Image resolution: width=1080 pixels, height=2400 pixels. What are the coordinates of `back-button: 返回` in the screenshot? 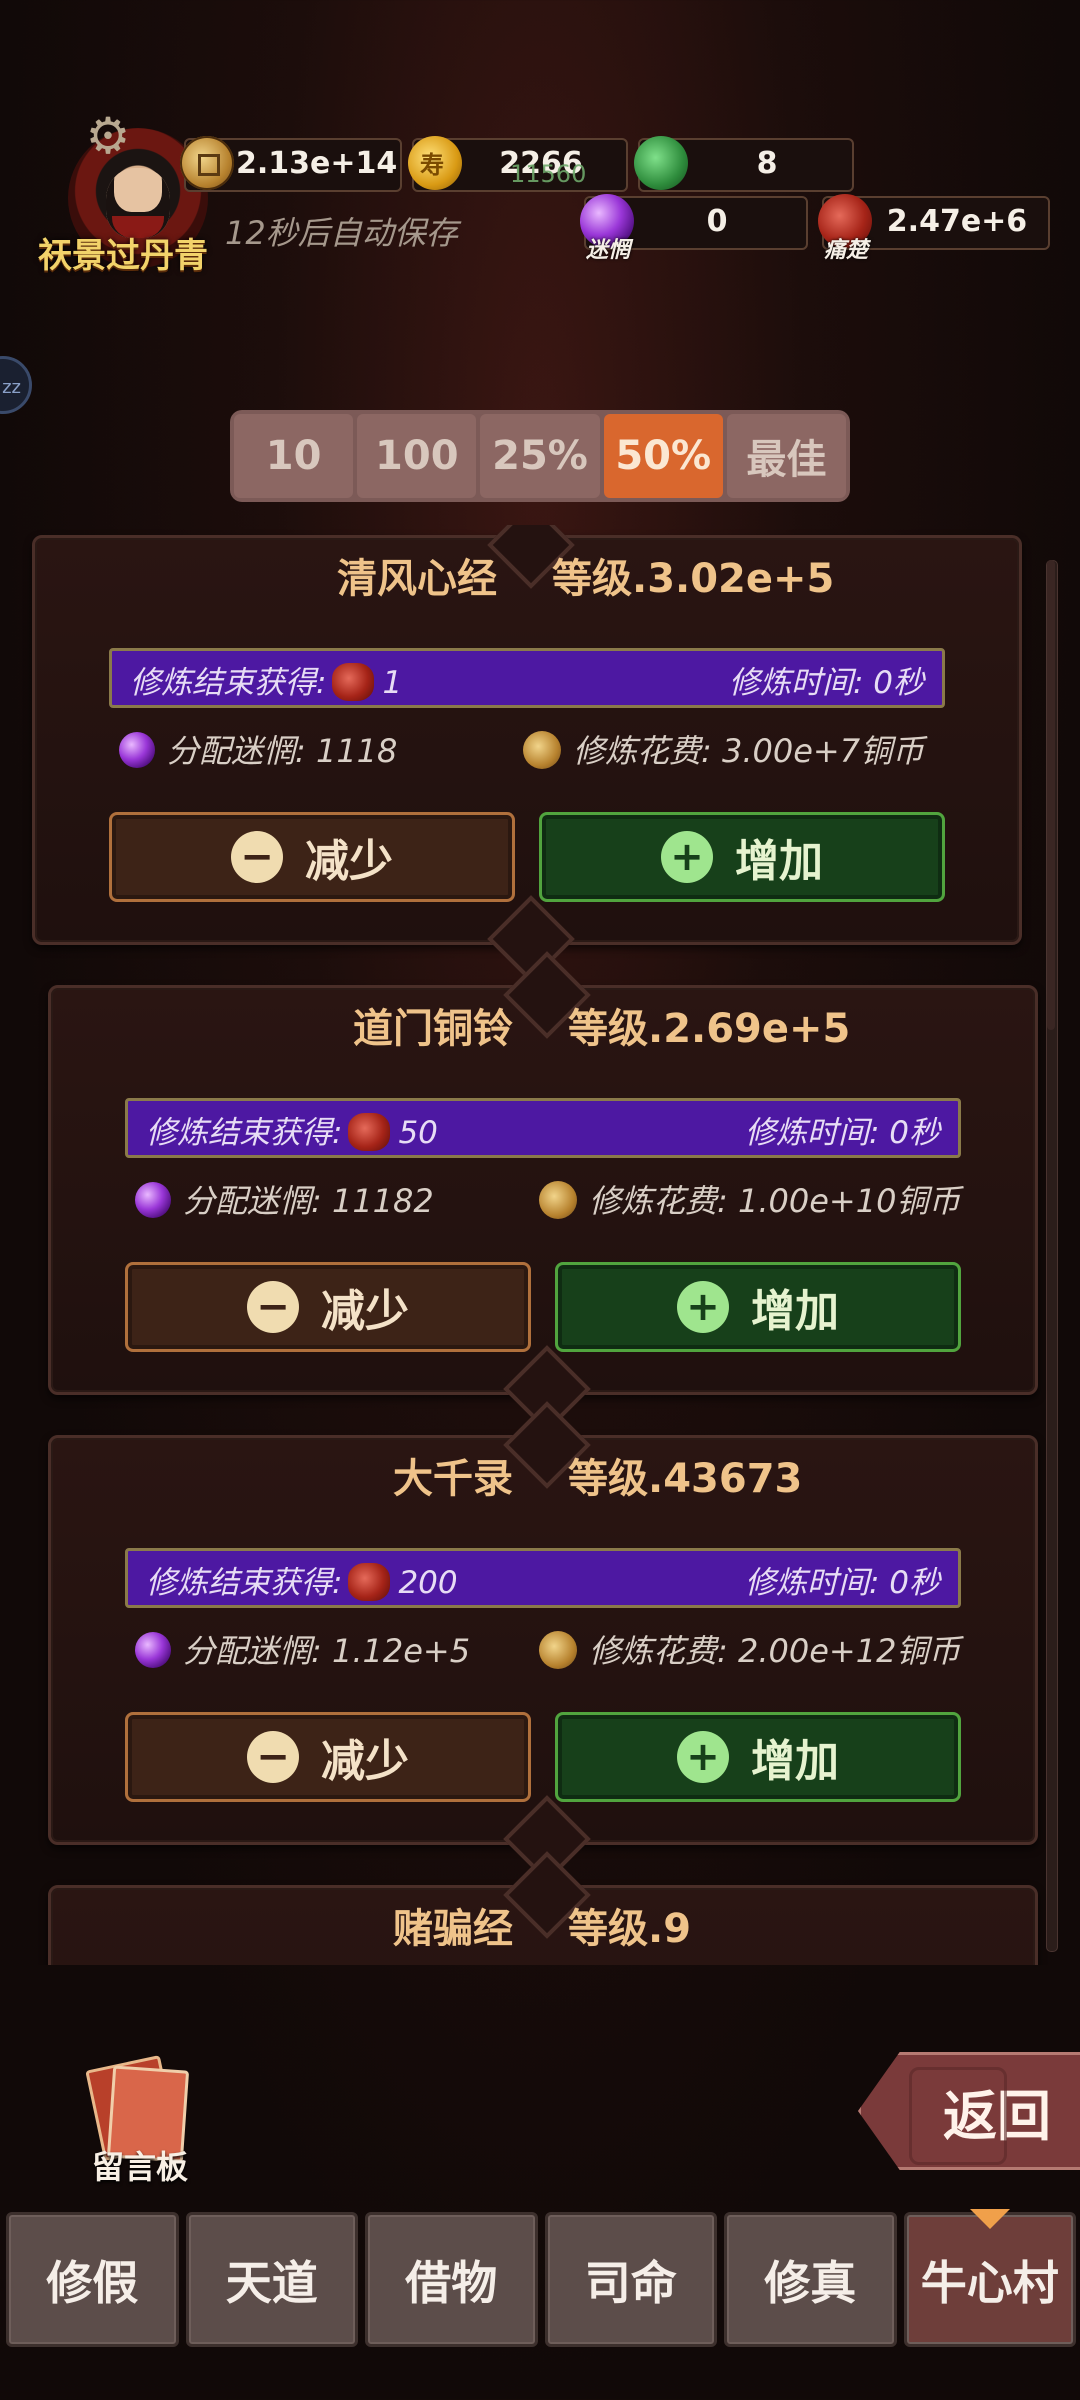 It's located at (969, 2111).